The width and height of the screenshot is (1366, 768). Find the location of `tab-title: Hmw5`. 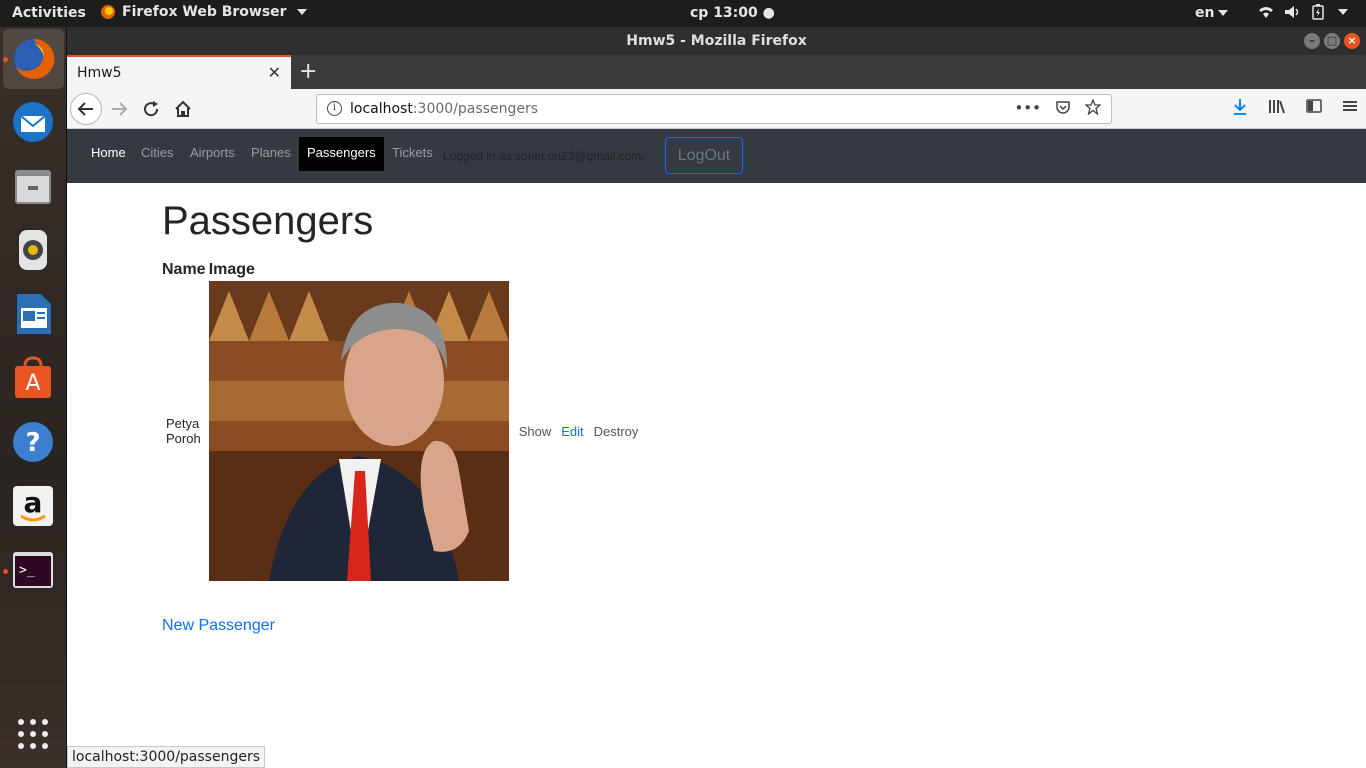

tab-title: Hmw5 is located at coordinates (99, 73).